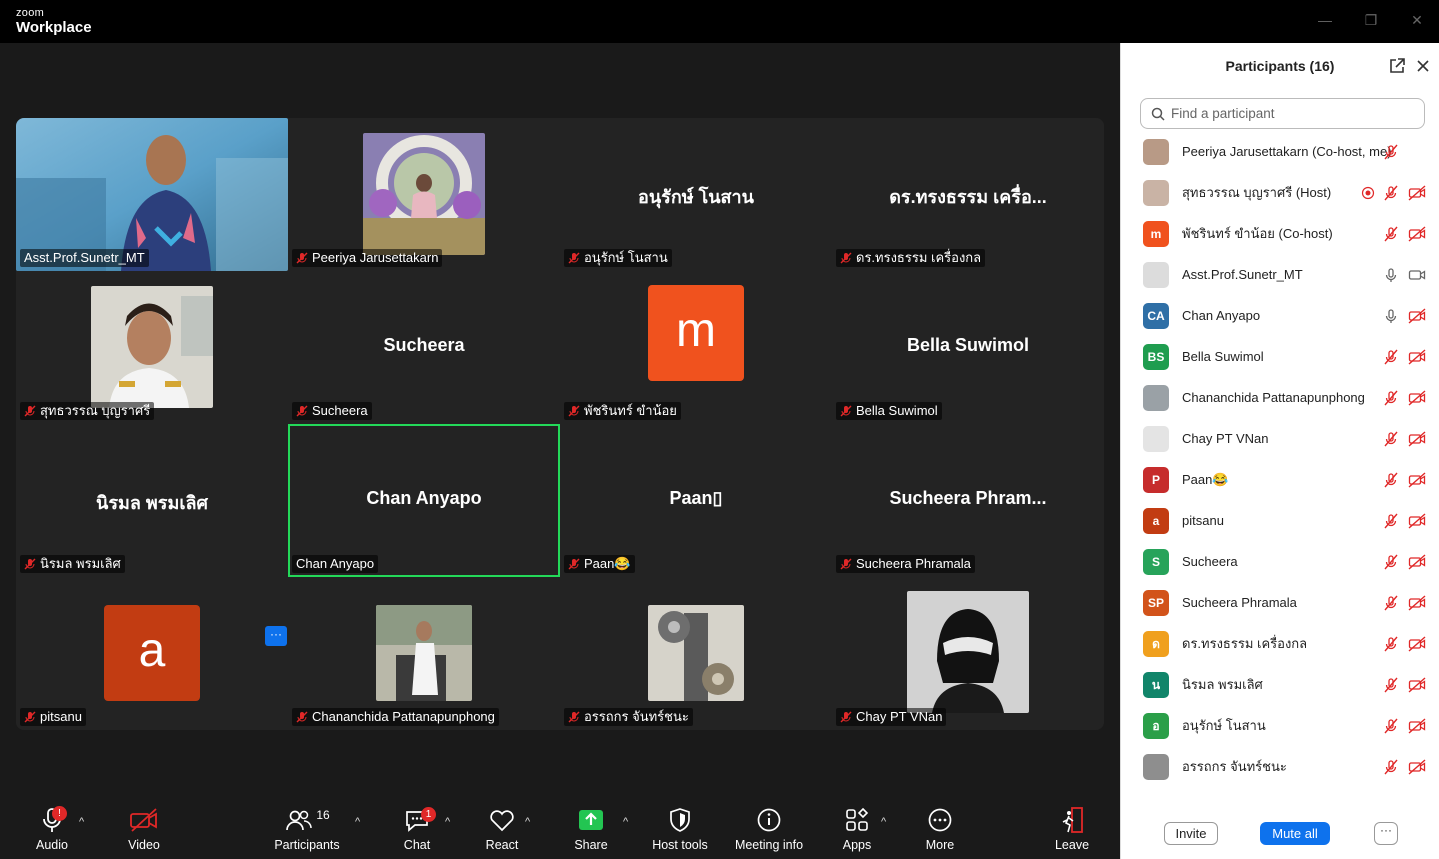  What do you see at coordinates (1325, 20) in the screenshot?
I see `minimize-button: —` at bounding box center [1325, 20].